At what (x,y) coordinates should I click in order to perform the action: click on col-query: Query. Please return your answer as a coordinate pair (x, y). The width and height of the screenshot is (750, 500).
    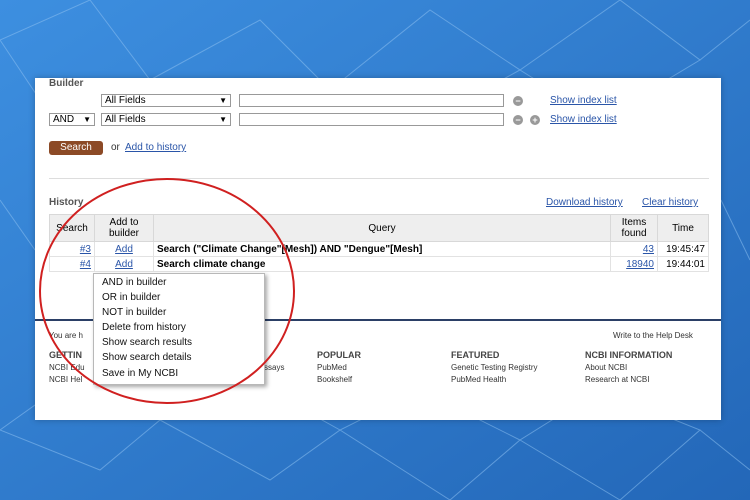
    Looking at the image, I should click on (382, 228).